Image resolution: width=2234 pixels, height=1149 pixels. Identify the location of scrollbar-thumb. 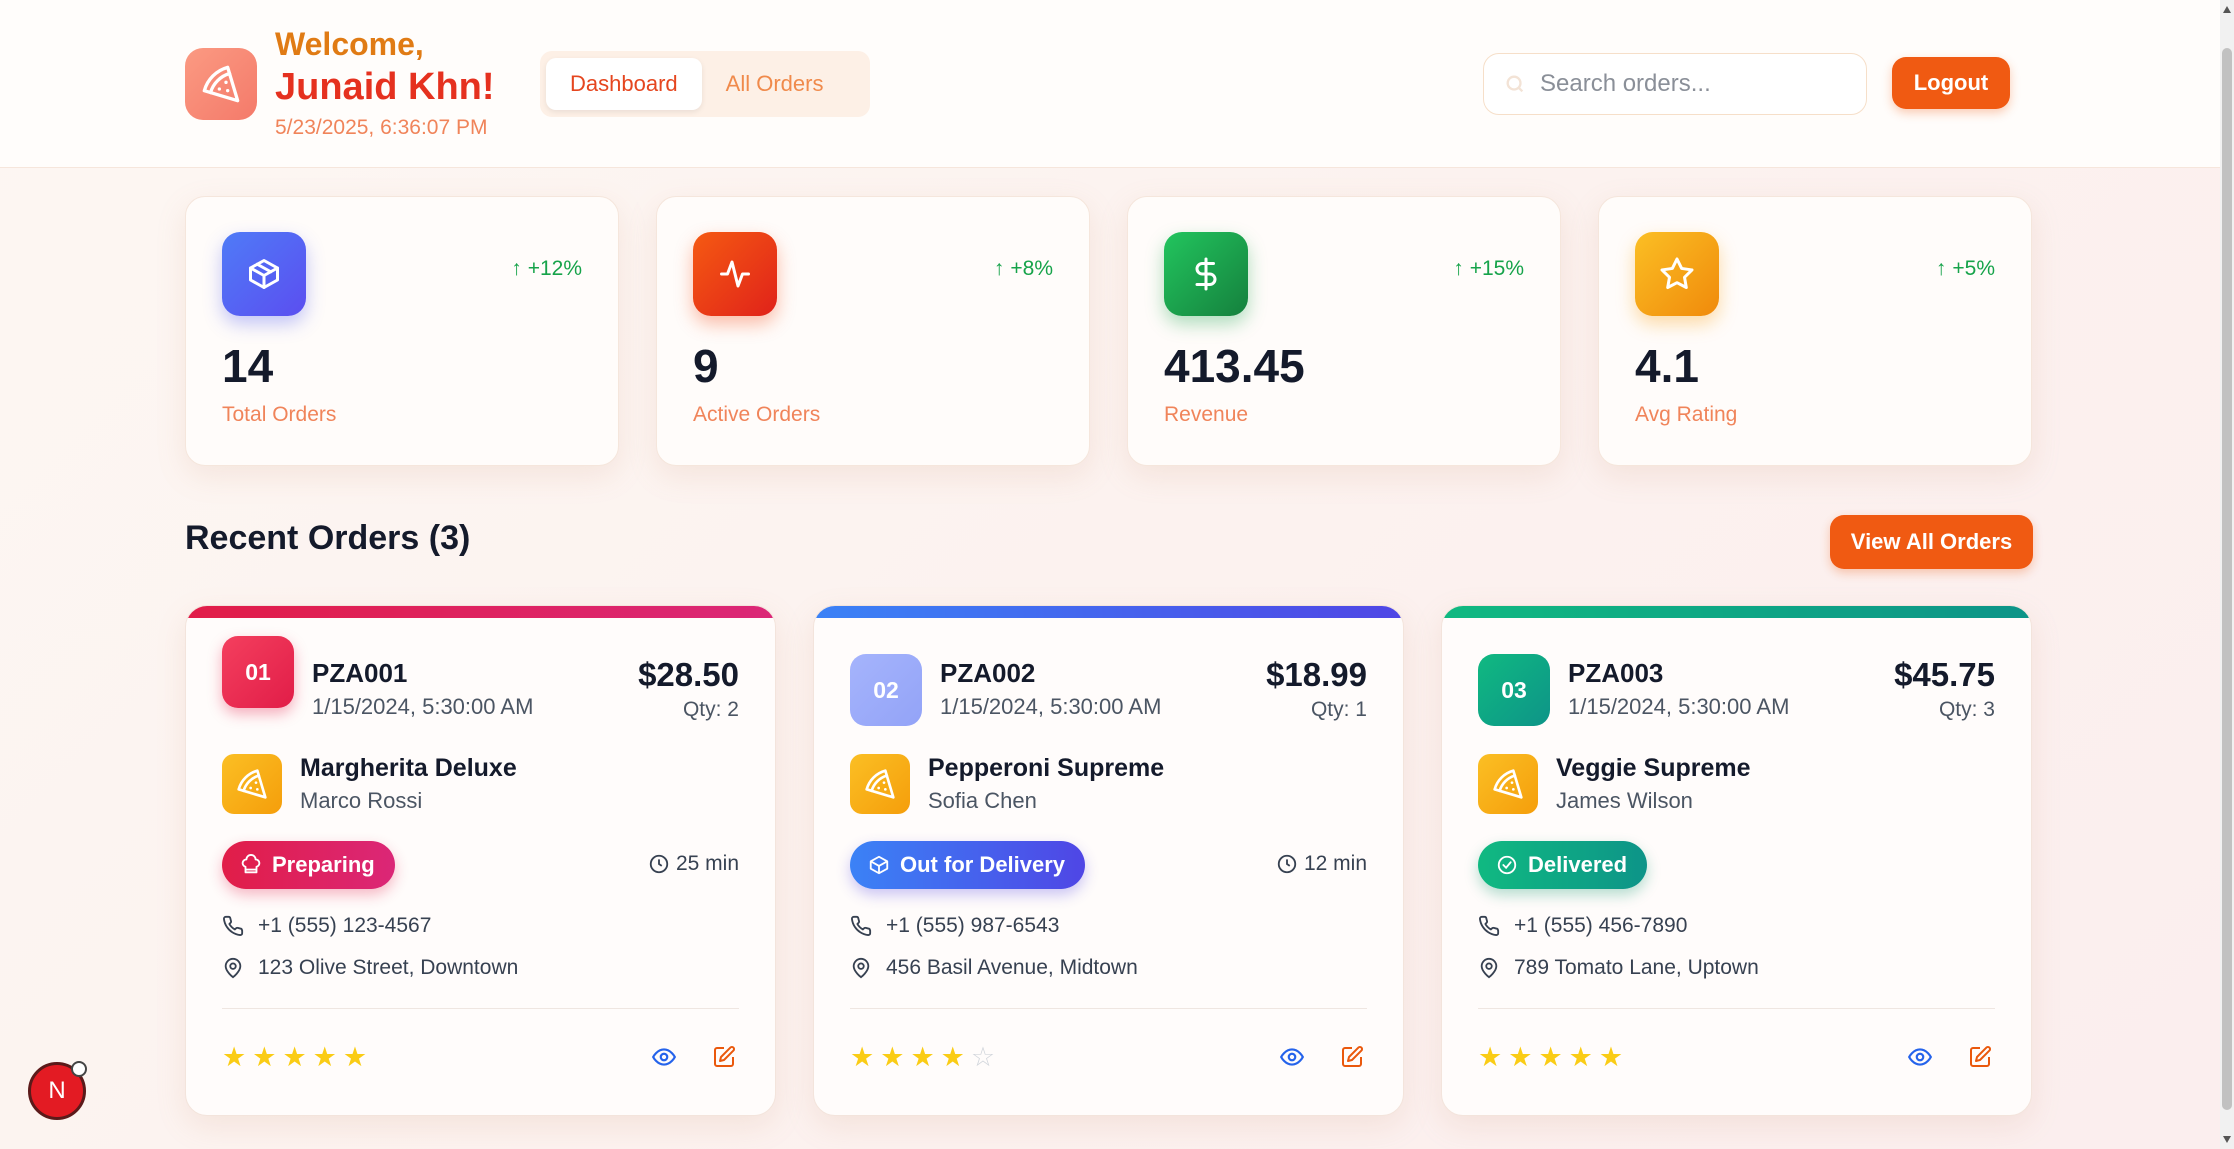
(2227, 579).